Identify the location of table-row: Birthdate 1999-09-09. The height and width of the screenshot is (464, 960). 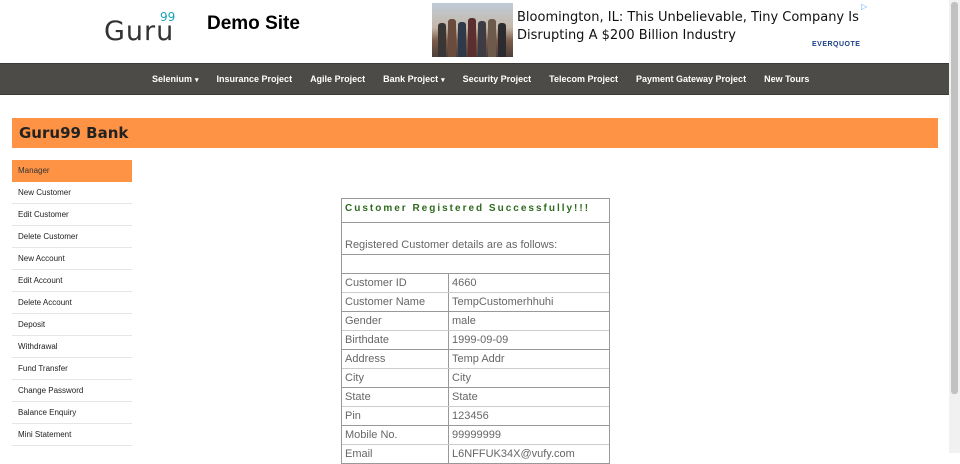
(475, 340).